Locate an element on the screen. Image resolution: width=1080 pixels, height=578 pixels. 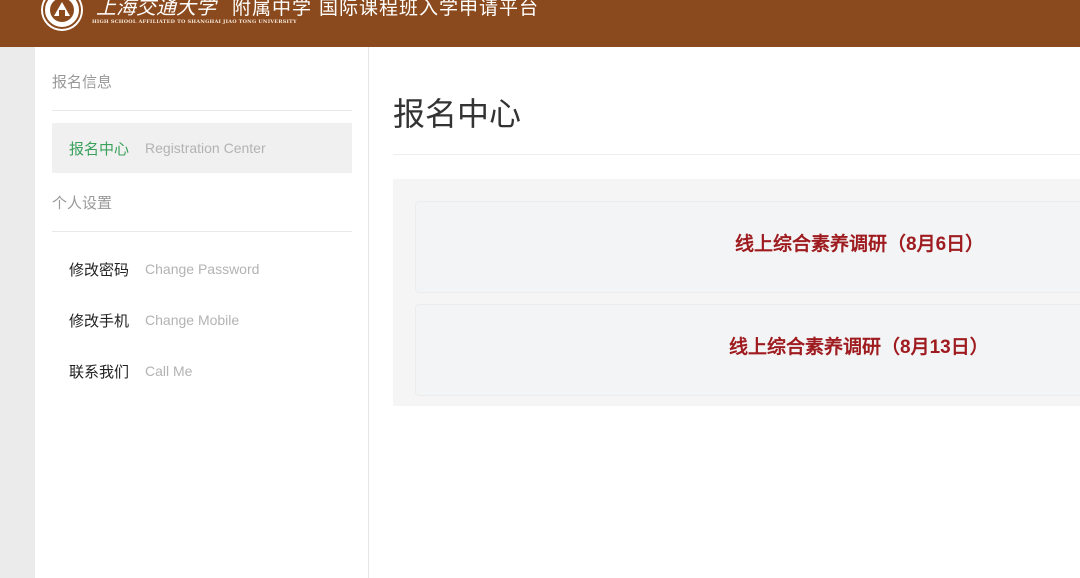
session-card-label: 线上综合素养调研（8月6日） is located at coordinates (860, 244).